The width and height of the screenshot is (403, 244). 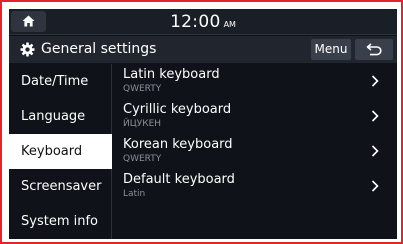 I want to click on list-item-value: ЙЦУКЕН, so click(x=142, y=124).